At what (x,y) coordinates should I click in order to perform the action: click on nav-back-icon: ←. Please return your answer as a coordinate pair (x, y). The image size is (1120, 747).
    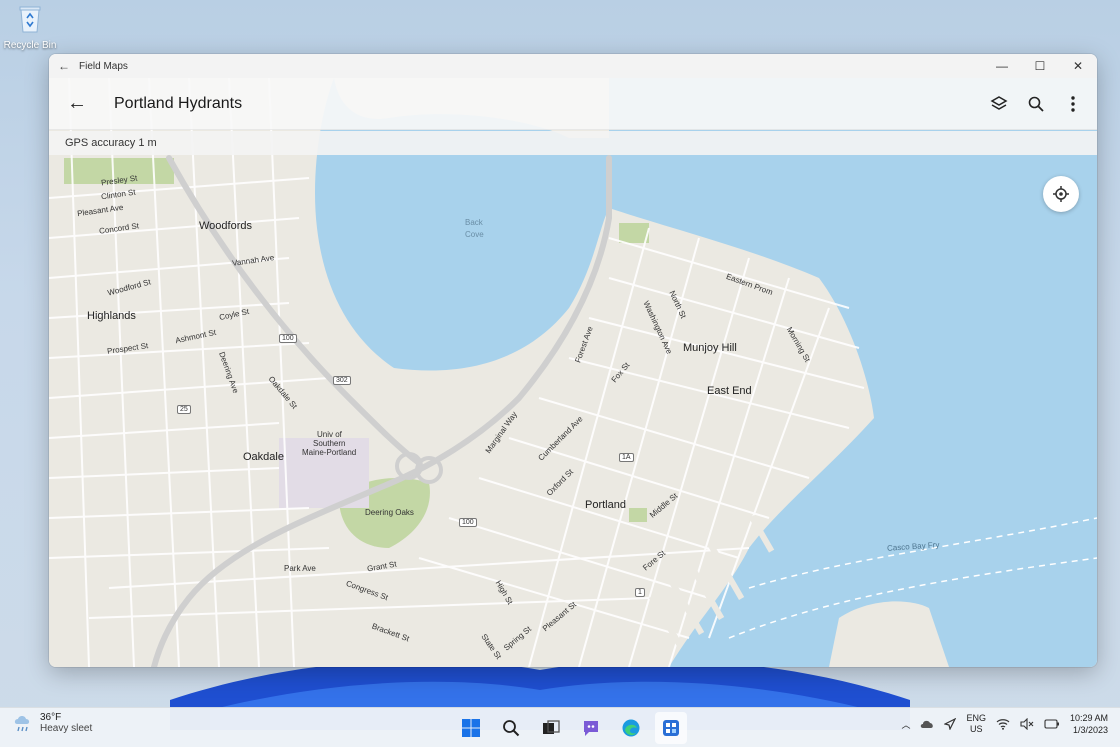
    Looking at the image, I should click on (77, 103).